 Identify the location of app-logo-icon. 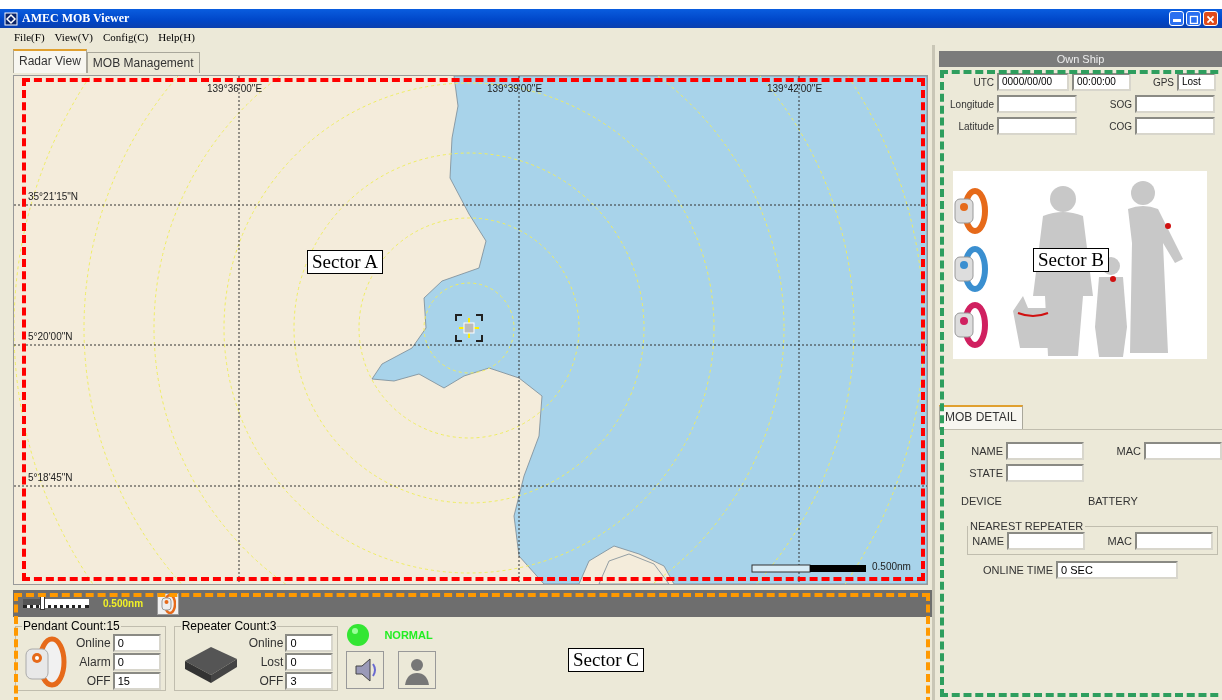
(11, 18).